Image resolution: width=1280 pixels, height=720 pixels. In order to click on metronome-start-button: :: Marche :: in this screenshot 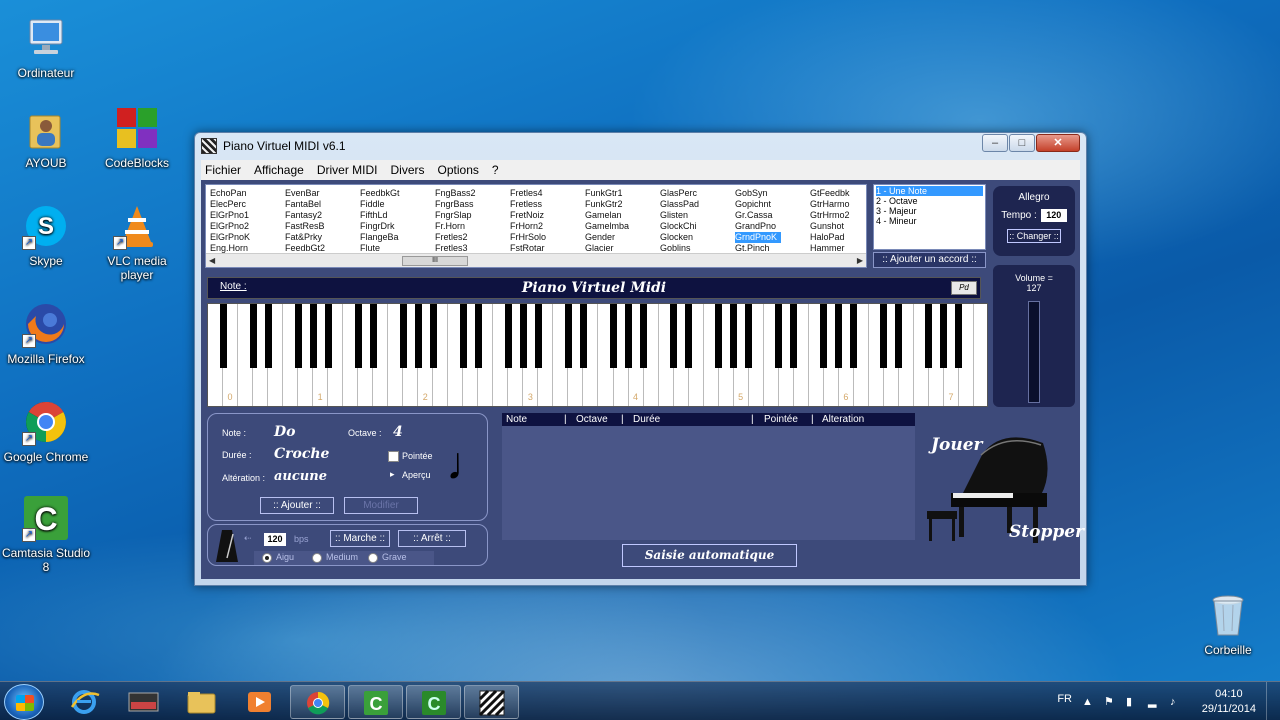, I will do `click(360, 538)`.